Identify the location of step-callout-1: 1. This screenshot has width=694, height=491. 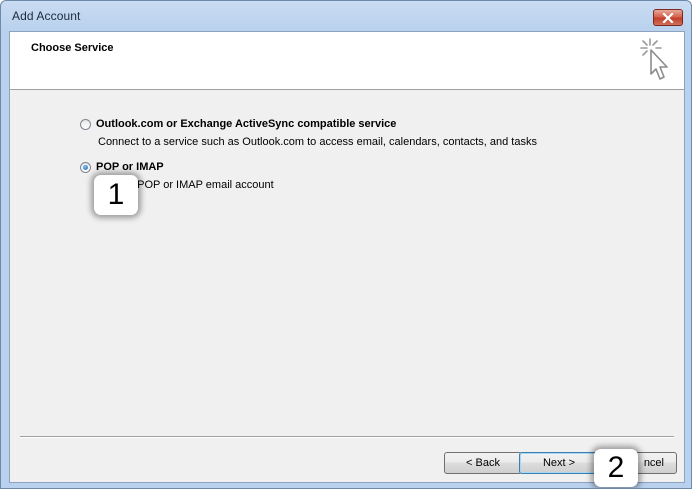
(116, 195).